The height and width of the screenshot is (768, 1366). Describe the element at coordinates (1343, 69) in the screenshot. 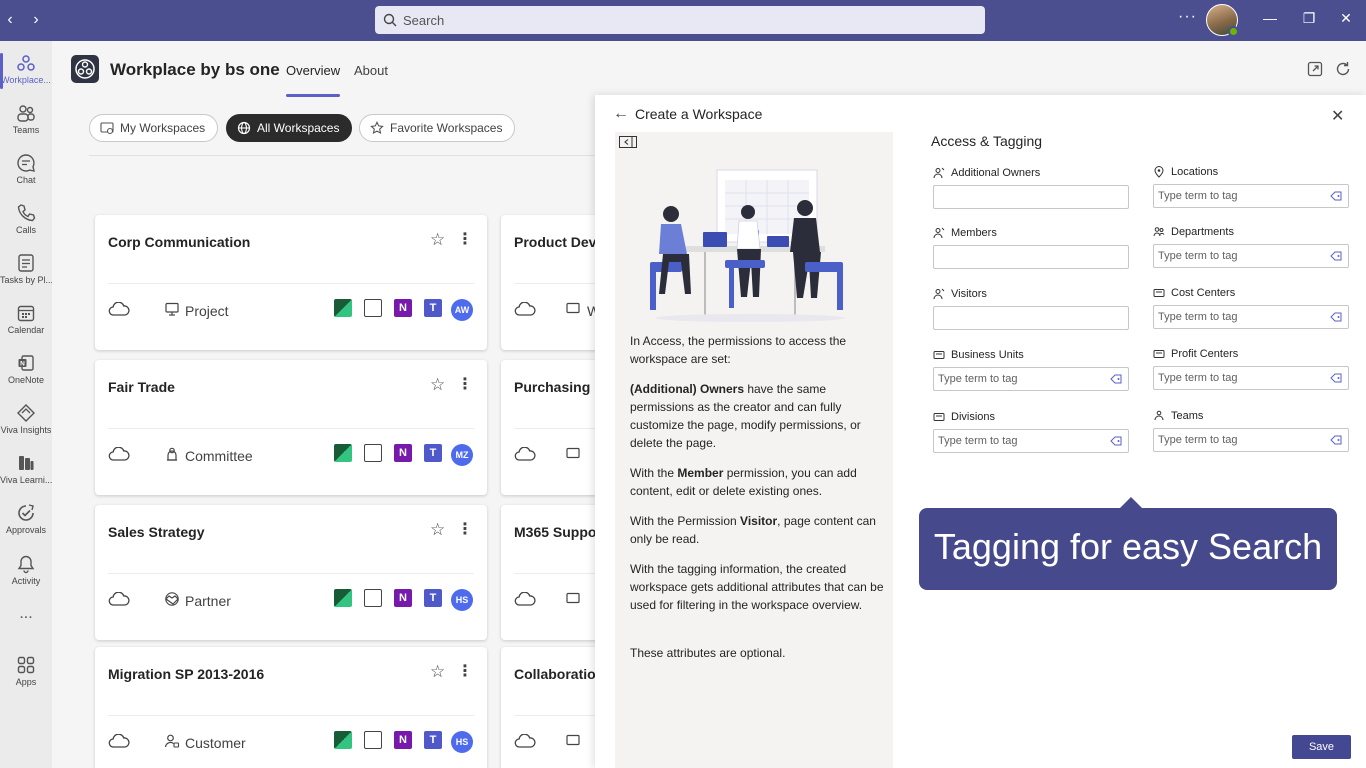

I see `refresh-icon` at that location.